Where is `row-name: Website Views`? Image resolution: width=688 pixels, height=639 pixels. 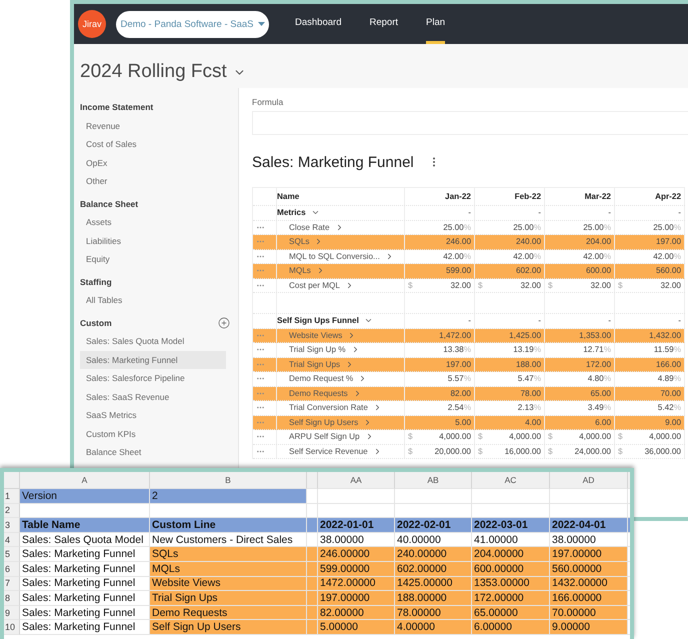 row-name: Website Views is located at coordinates (315, 335).